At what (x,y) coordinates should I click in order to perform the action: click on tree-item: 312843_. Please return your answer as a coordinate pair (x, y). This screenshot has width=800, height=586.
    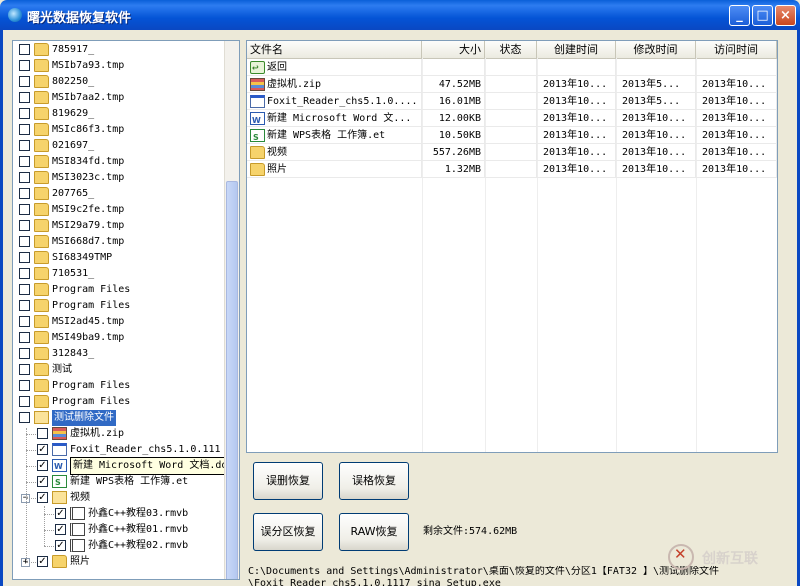
    Looking at the image, I should click on (119, 354).